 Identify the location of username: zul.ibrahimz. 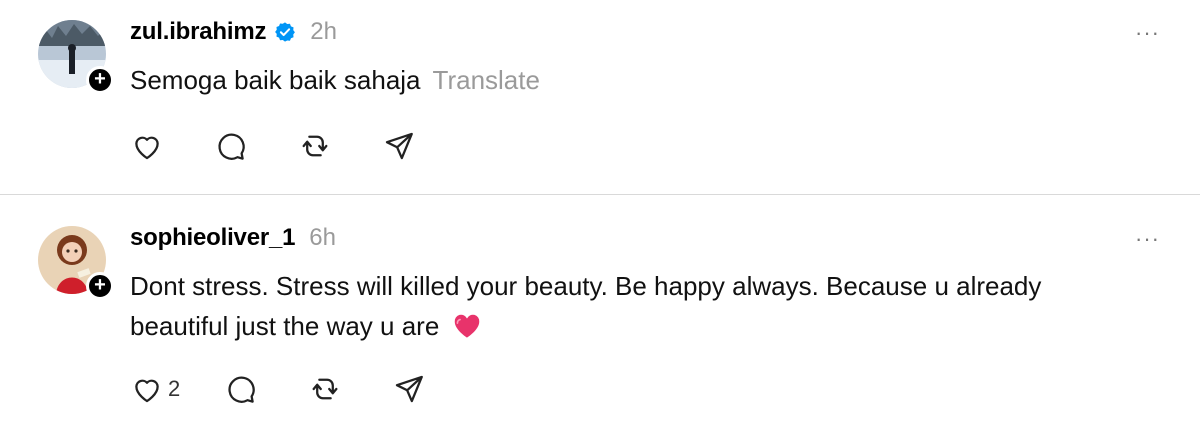
(198, 32).